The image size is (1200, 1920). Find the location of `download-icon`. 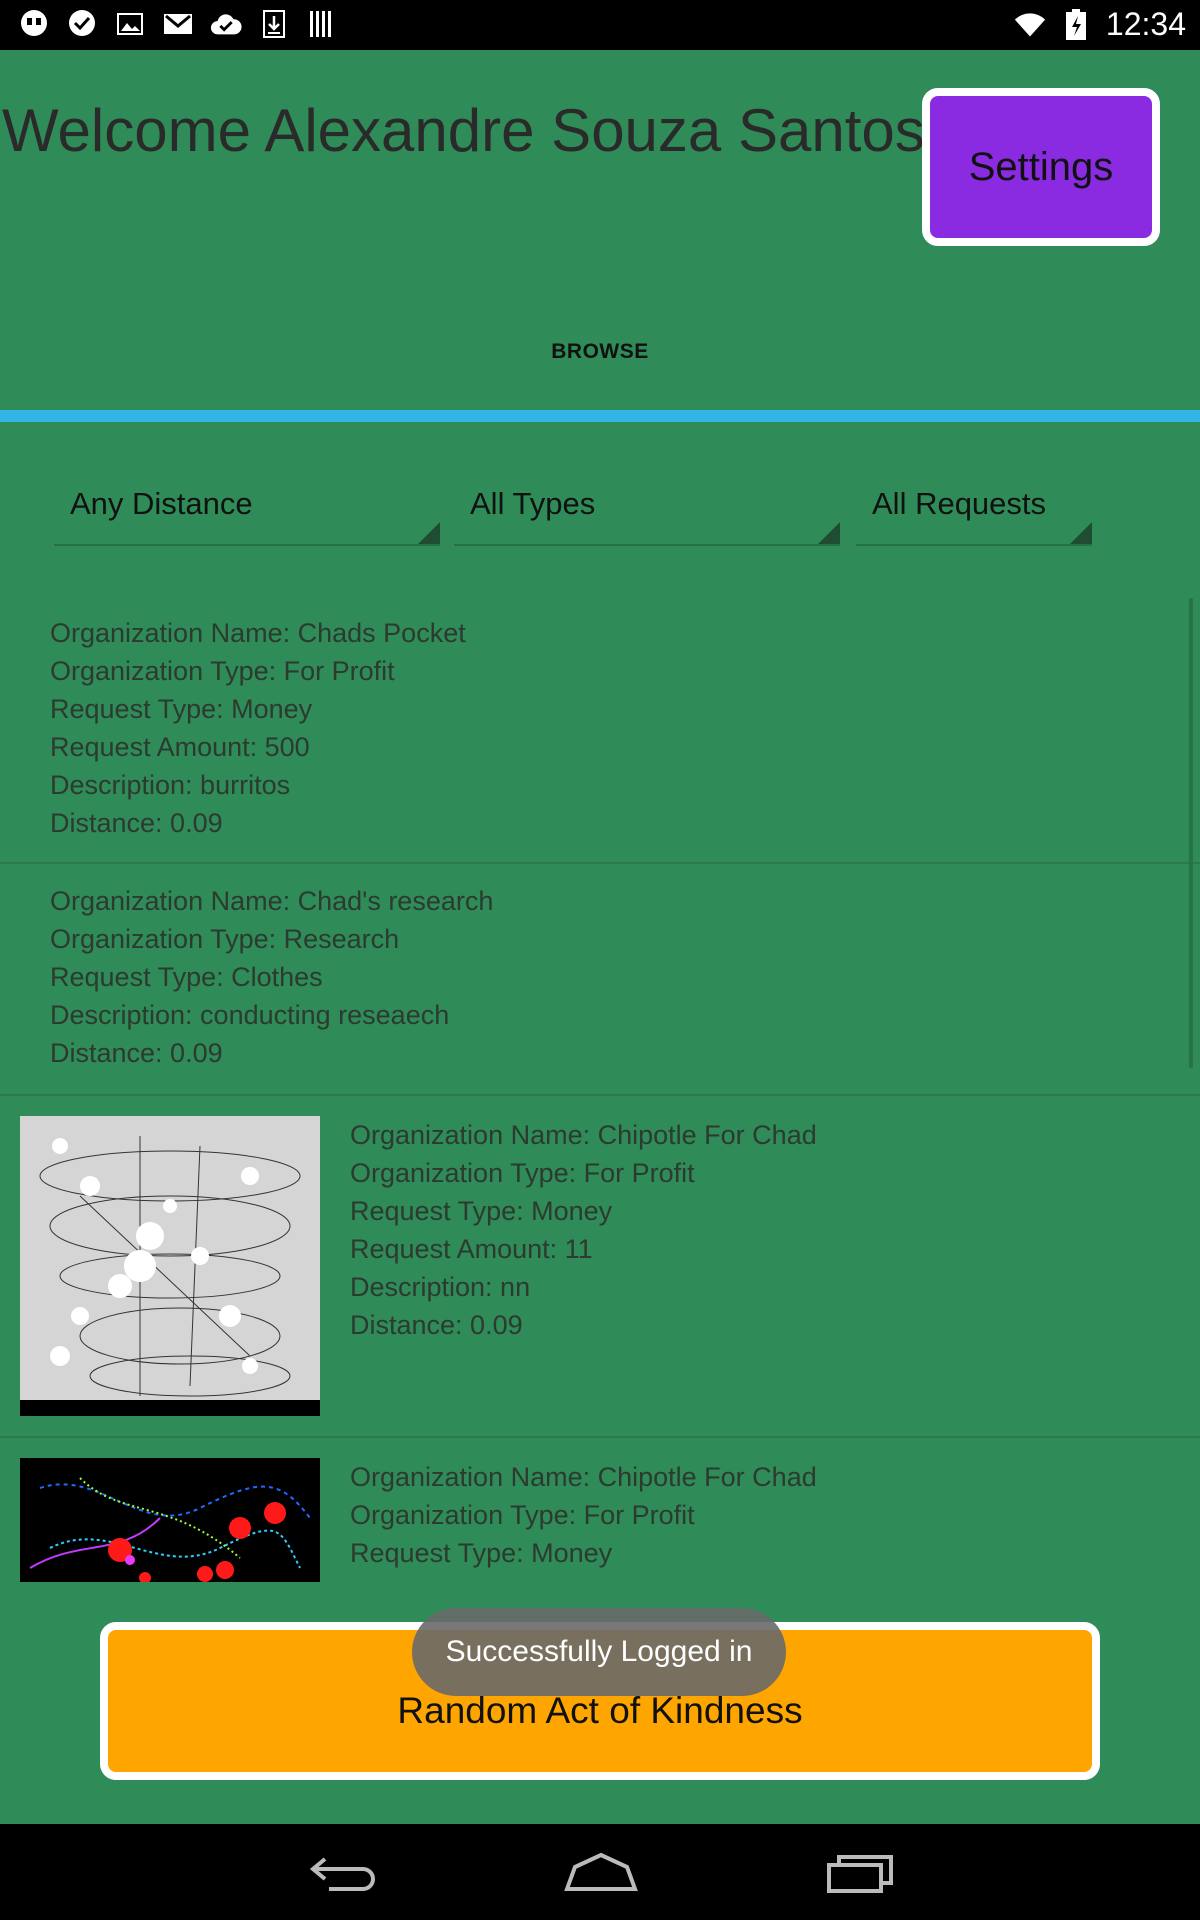

download-icon is located at coordinates (274, 24).